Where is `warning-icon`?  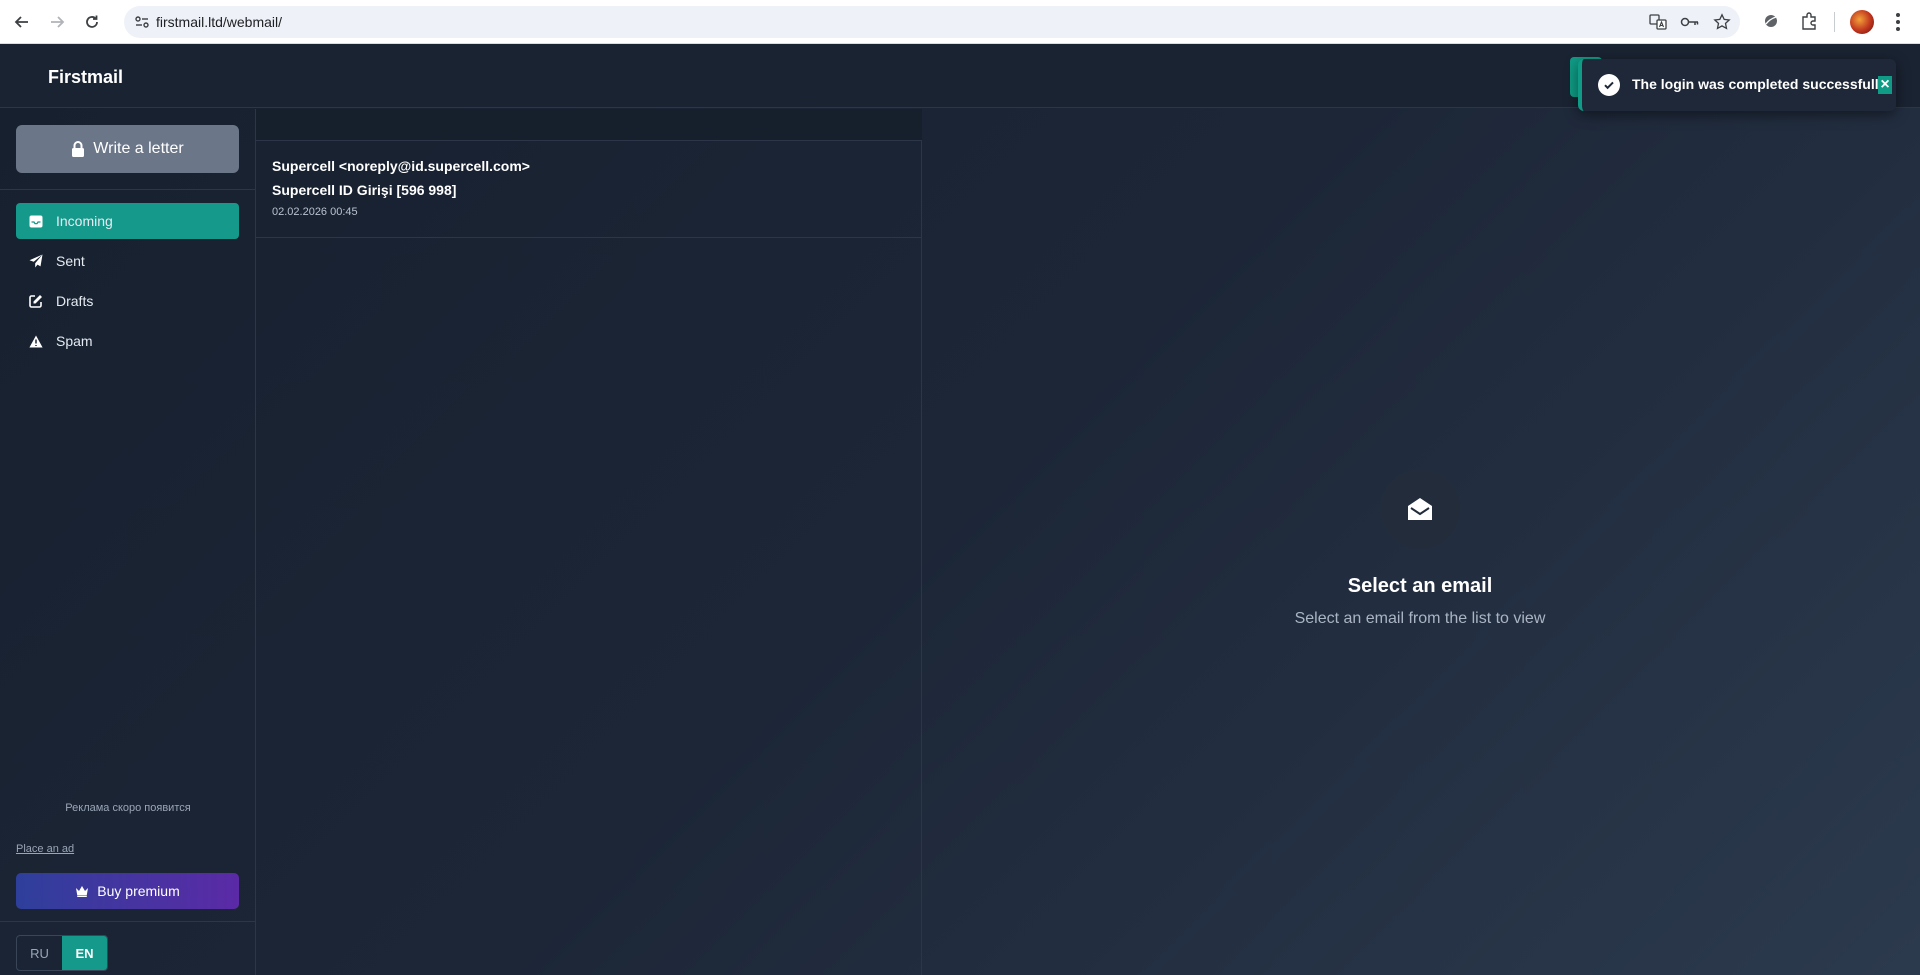 warning-icon is located at coordinates (36, 341).